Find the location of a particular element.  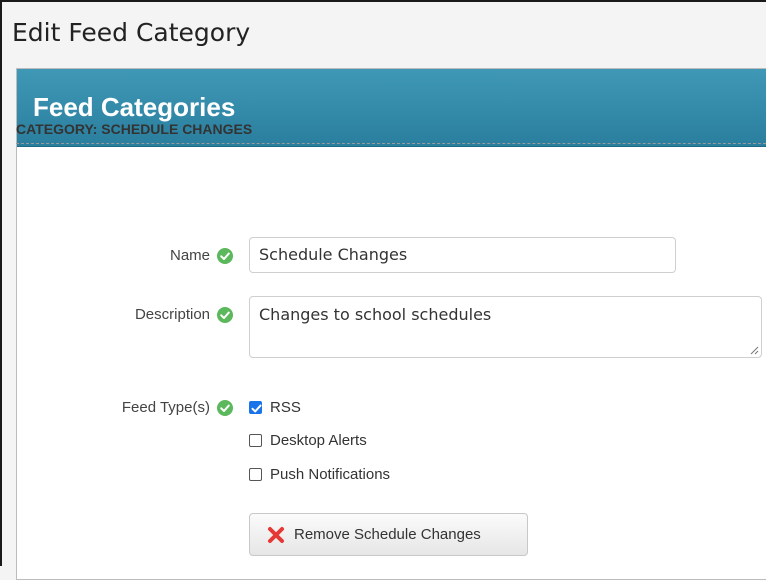

feed-types-label: Feed Type(s) is located at coordinates (165, 407).